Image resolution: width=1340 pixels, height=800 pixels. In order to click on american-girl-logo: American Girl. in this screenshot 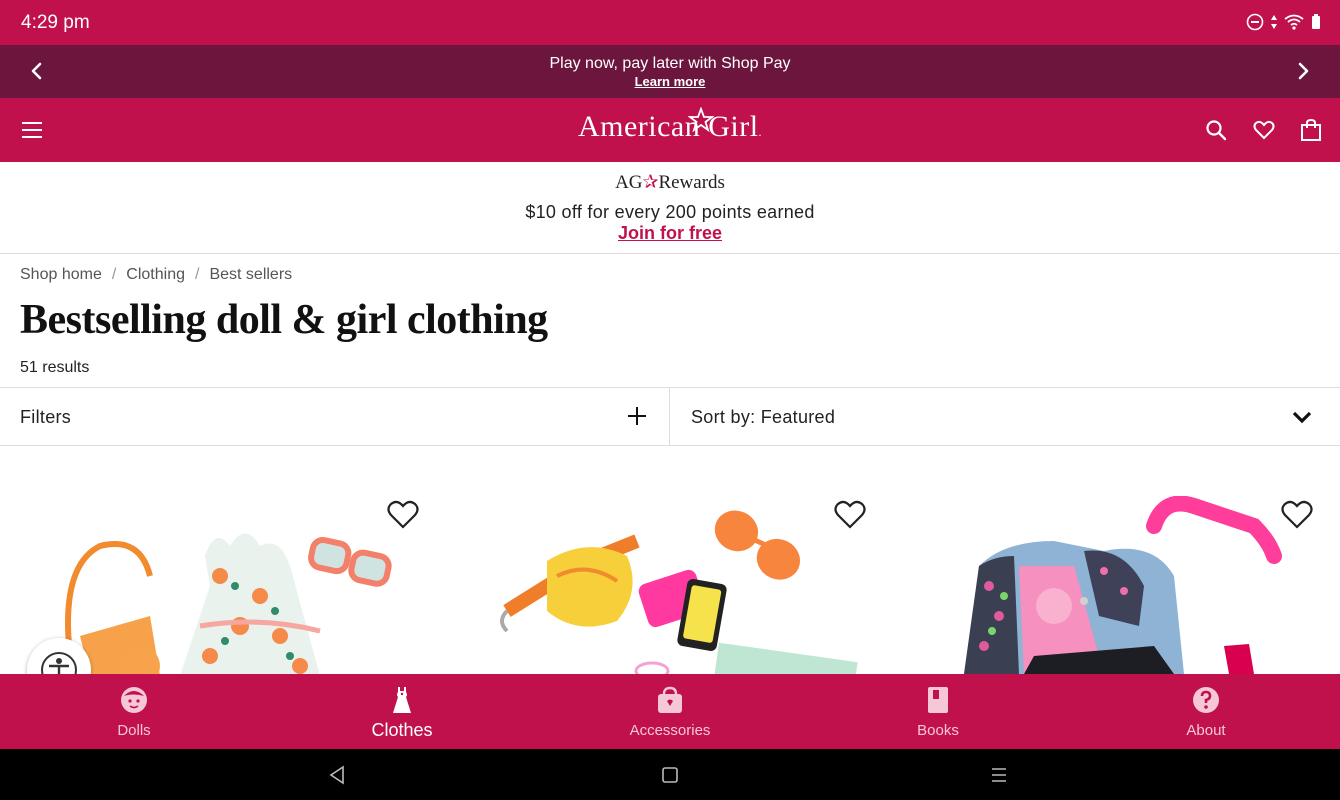, I will do `click(670, 125)`.